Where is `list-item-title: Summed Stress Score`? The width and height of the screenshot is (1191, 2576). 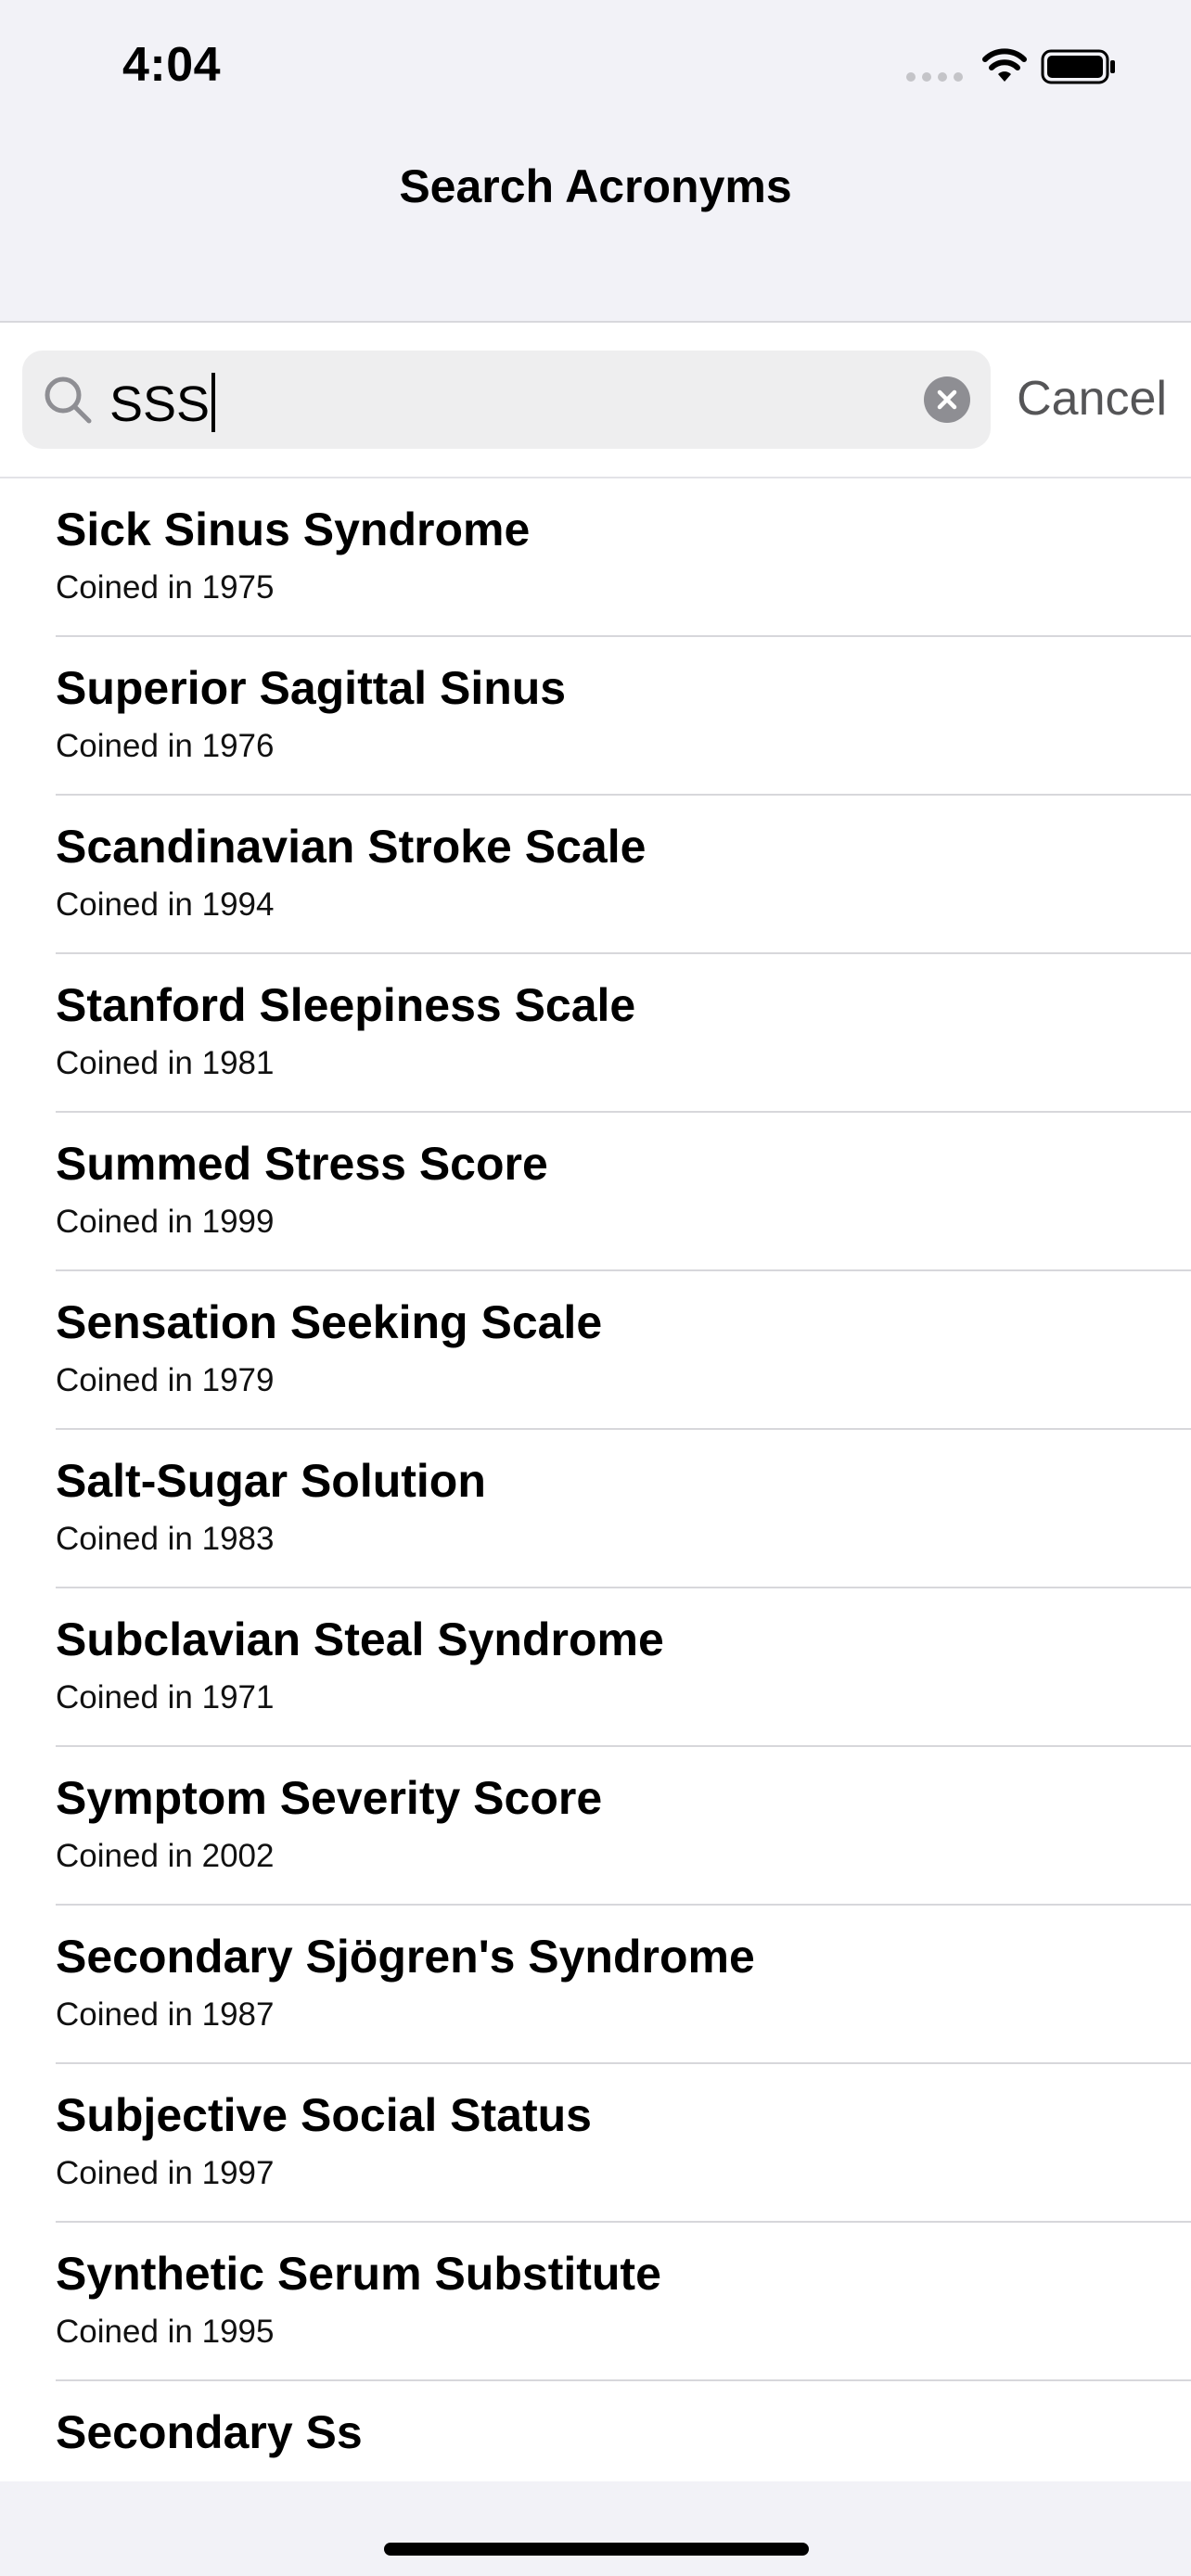 list-item-title: Summed Stress Score is located at coordinates (302, 1164).